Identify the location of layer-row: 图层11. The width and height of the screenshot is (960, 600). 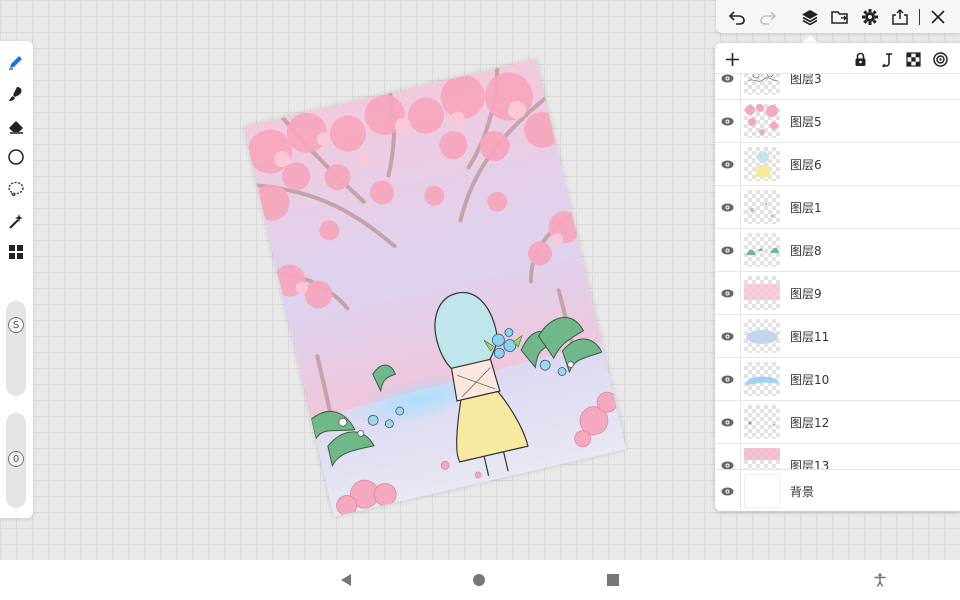
(837, 336).